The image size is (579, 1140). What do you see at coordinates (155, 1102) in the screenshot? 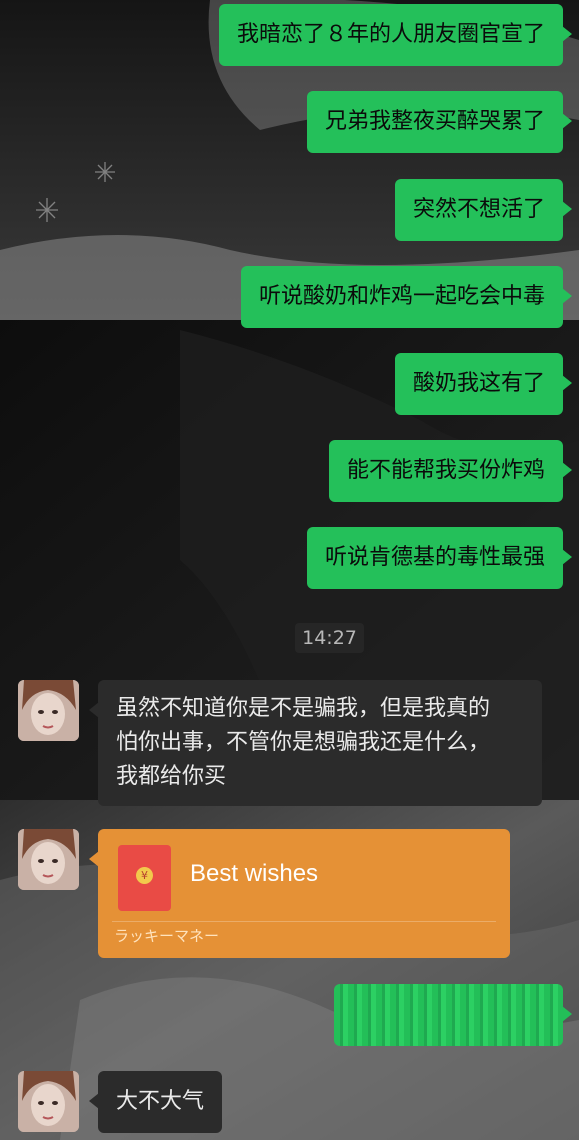
I see `message-bubble-received: 大不大气` at bounding box center [155, 1102].